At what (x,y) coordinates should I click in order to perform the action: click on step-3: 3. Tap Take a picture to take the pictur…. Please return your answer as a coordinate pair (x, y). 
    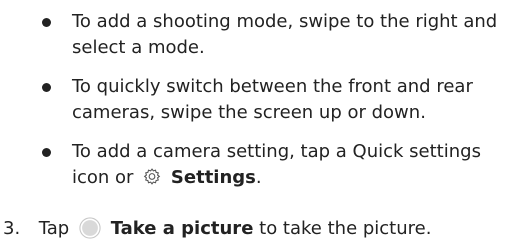
    Looking at the image, I should click on (255, 229).